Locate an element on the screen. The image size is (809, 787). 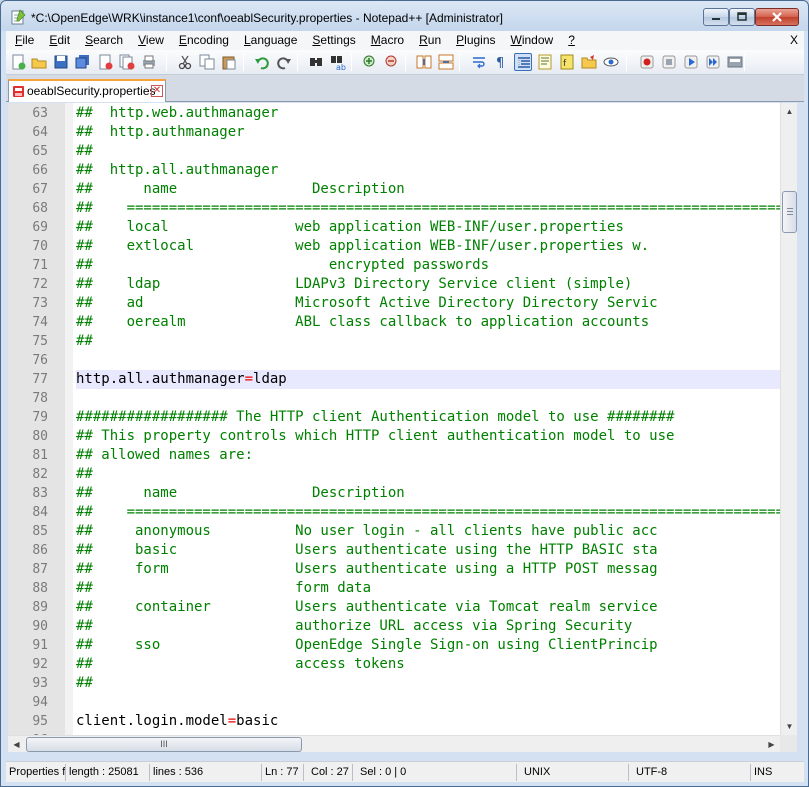
minimize-button is located at coordinates (716, 17).